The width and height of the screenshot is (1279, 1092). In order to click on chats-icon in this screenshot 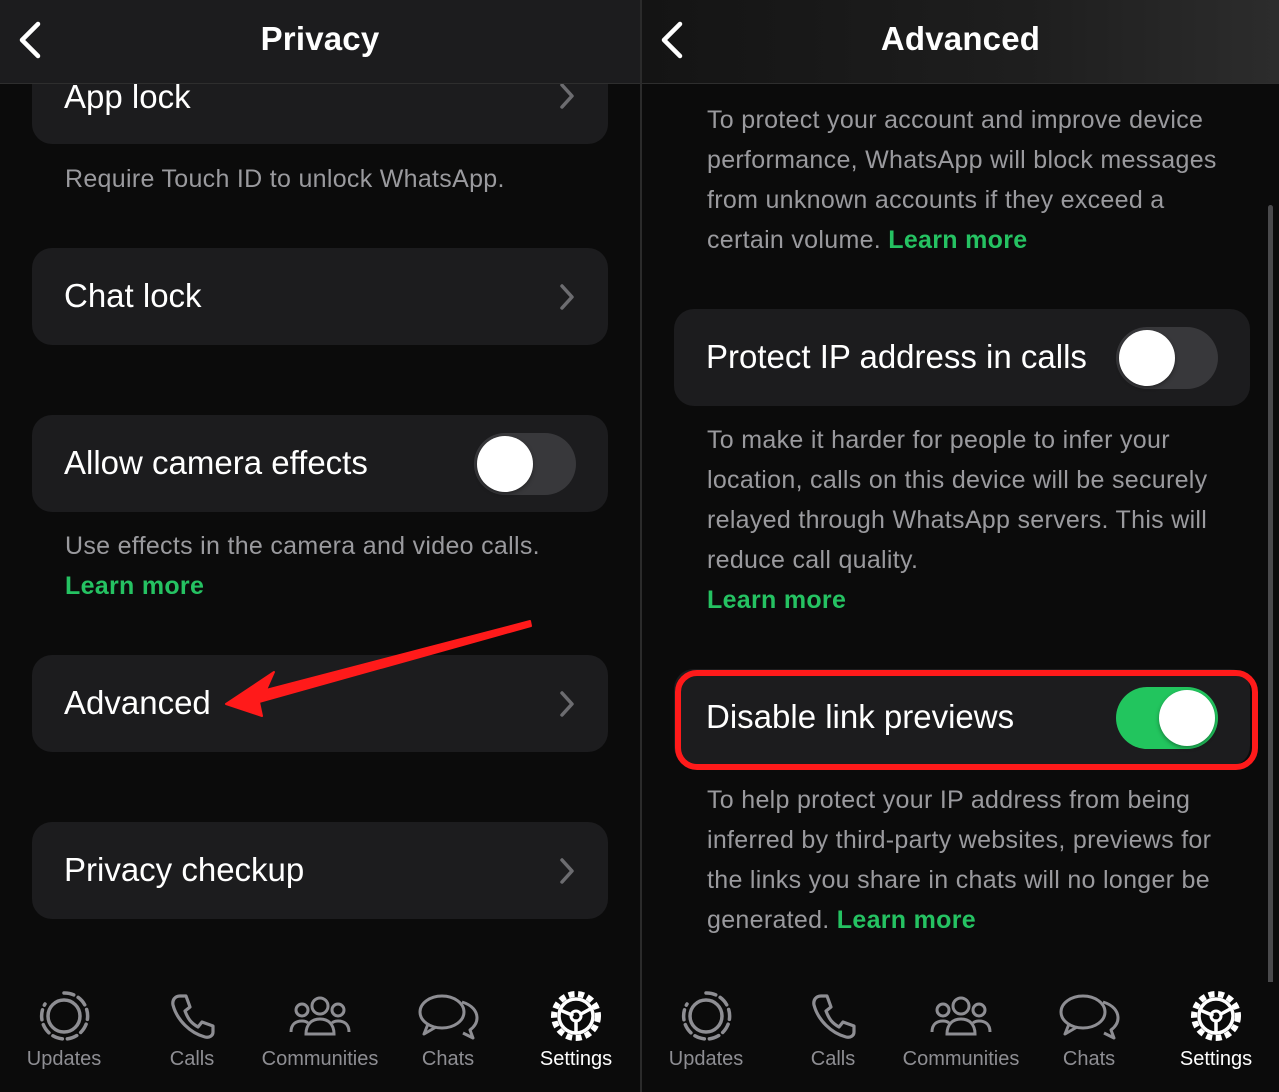, I will do `click(1089, 1017)`.